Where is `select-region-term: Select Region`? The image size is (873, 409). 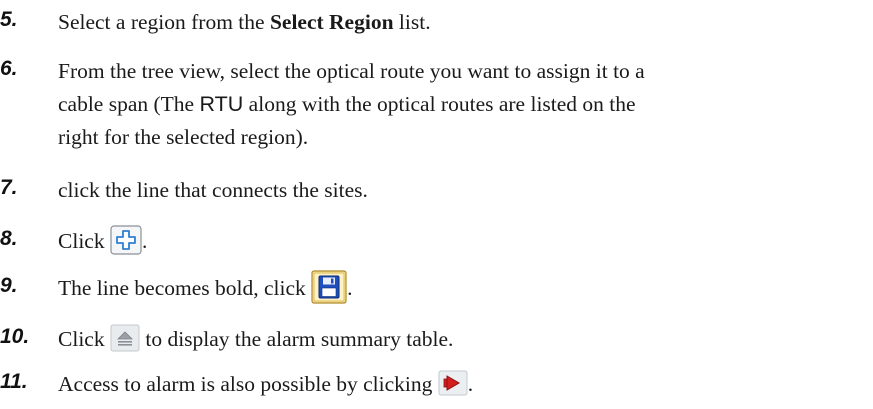
select-region-term: Select Region is located at coordinates (331, 22).